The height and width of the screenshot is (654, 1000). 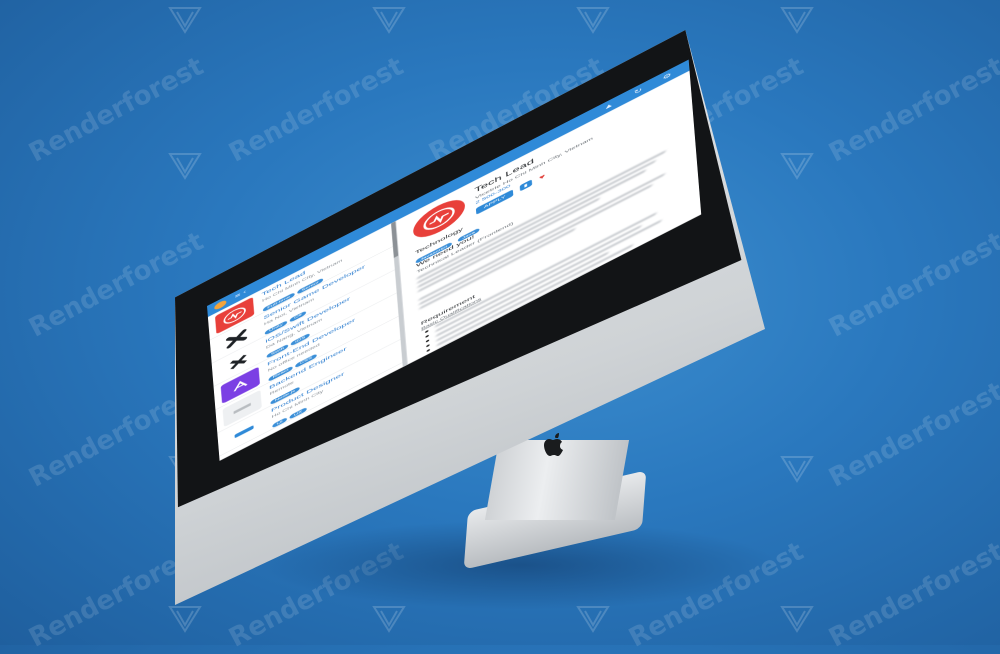 What do you see at coordinates (280, 423) in the screenshot?
I see `job-tag: UI` at bounding box center [280, 423].